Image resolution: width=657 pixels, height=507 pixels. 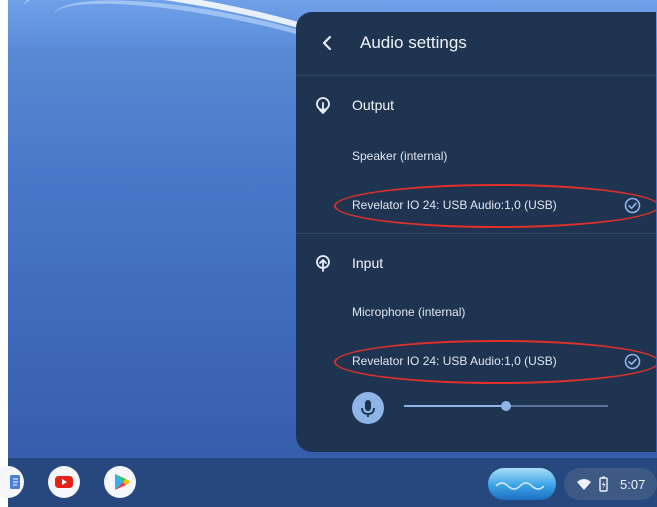 What do you see at coordinates (476, 313) in the screenshot?
I see `input-device-item: Microphone (internal)` at bounding box center [476, 313].